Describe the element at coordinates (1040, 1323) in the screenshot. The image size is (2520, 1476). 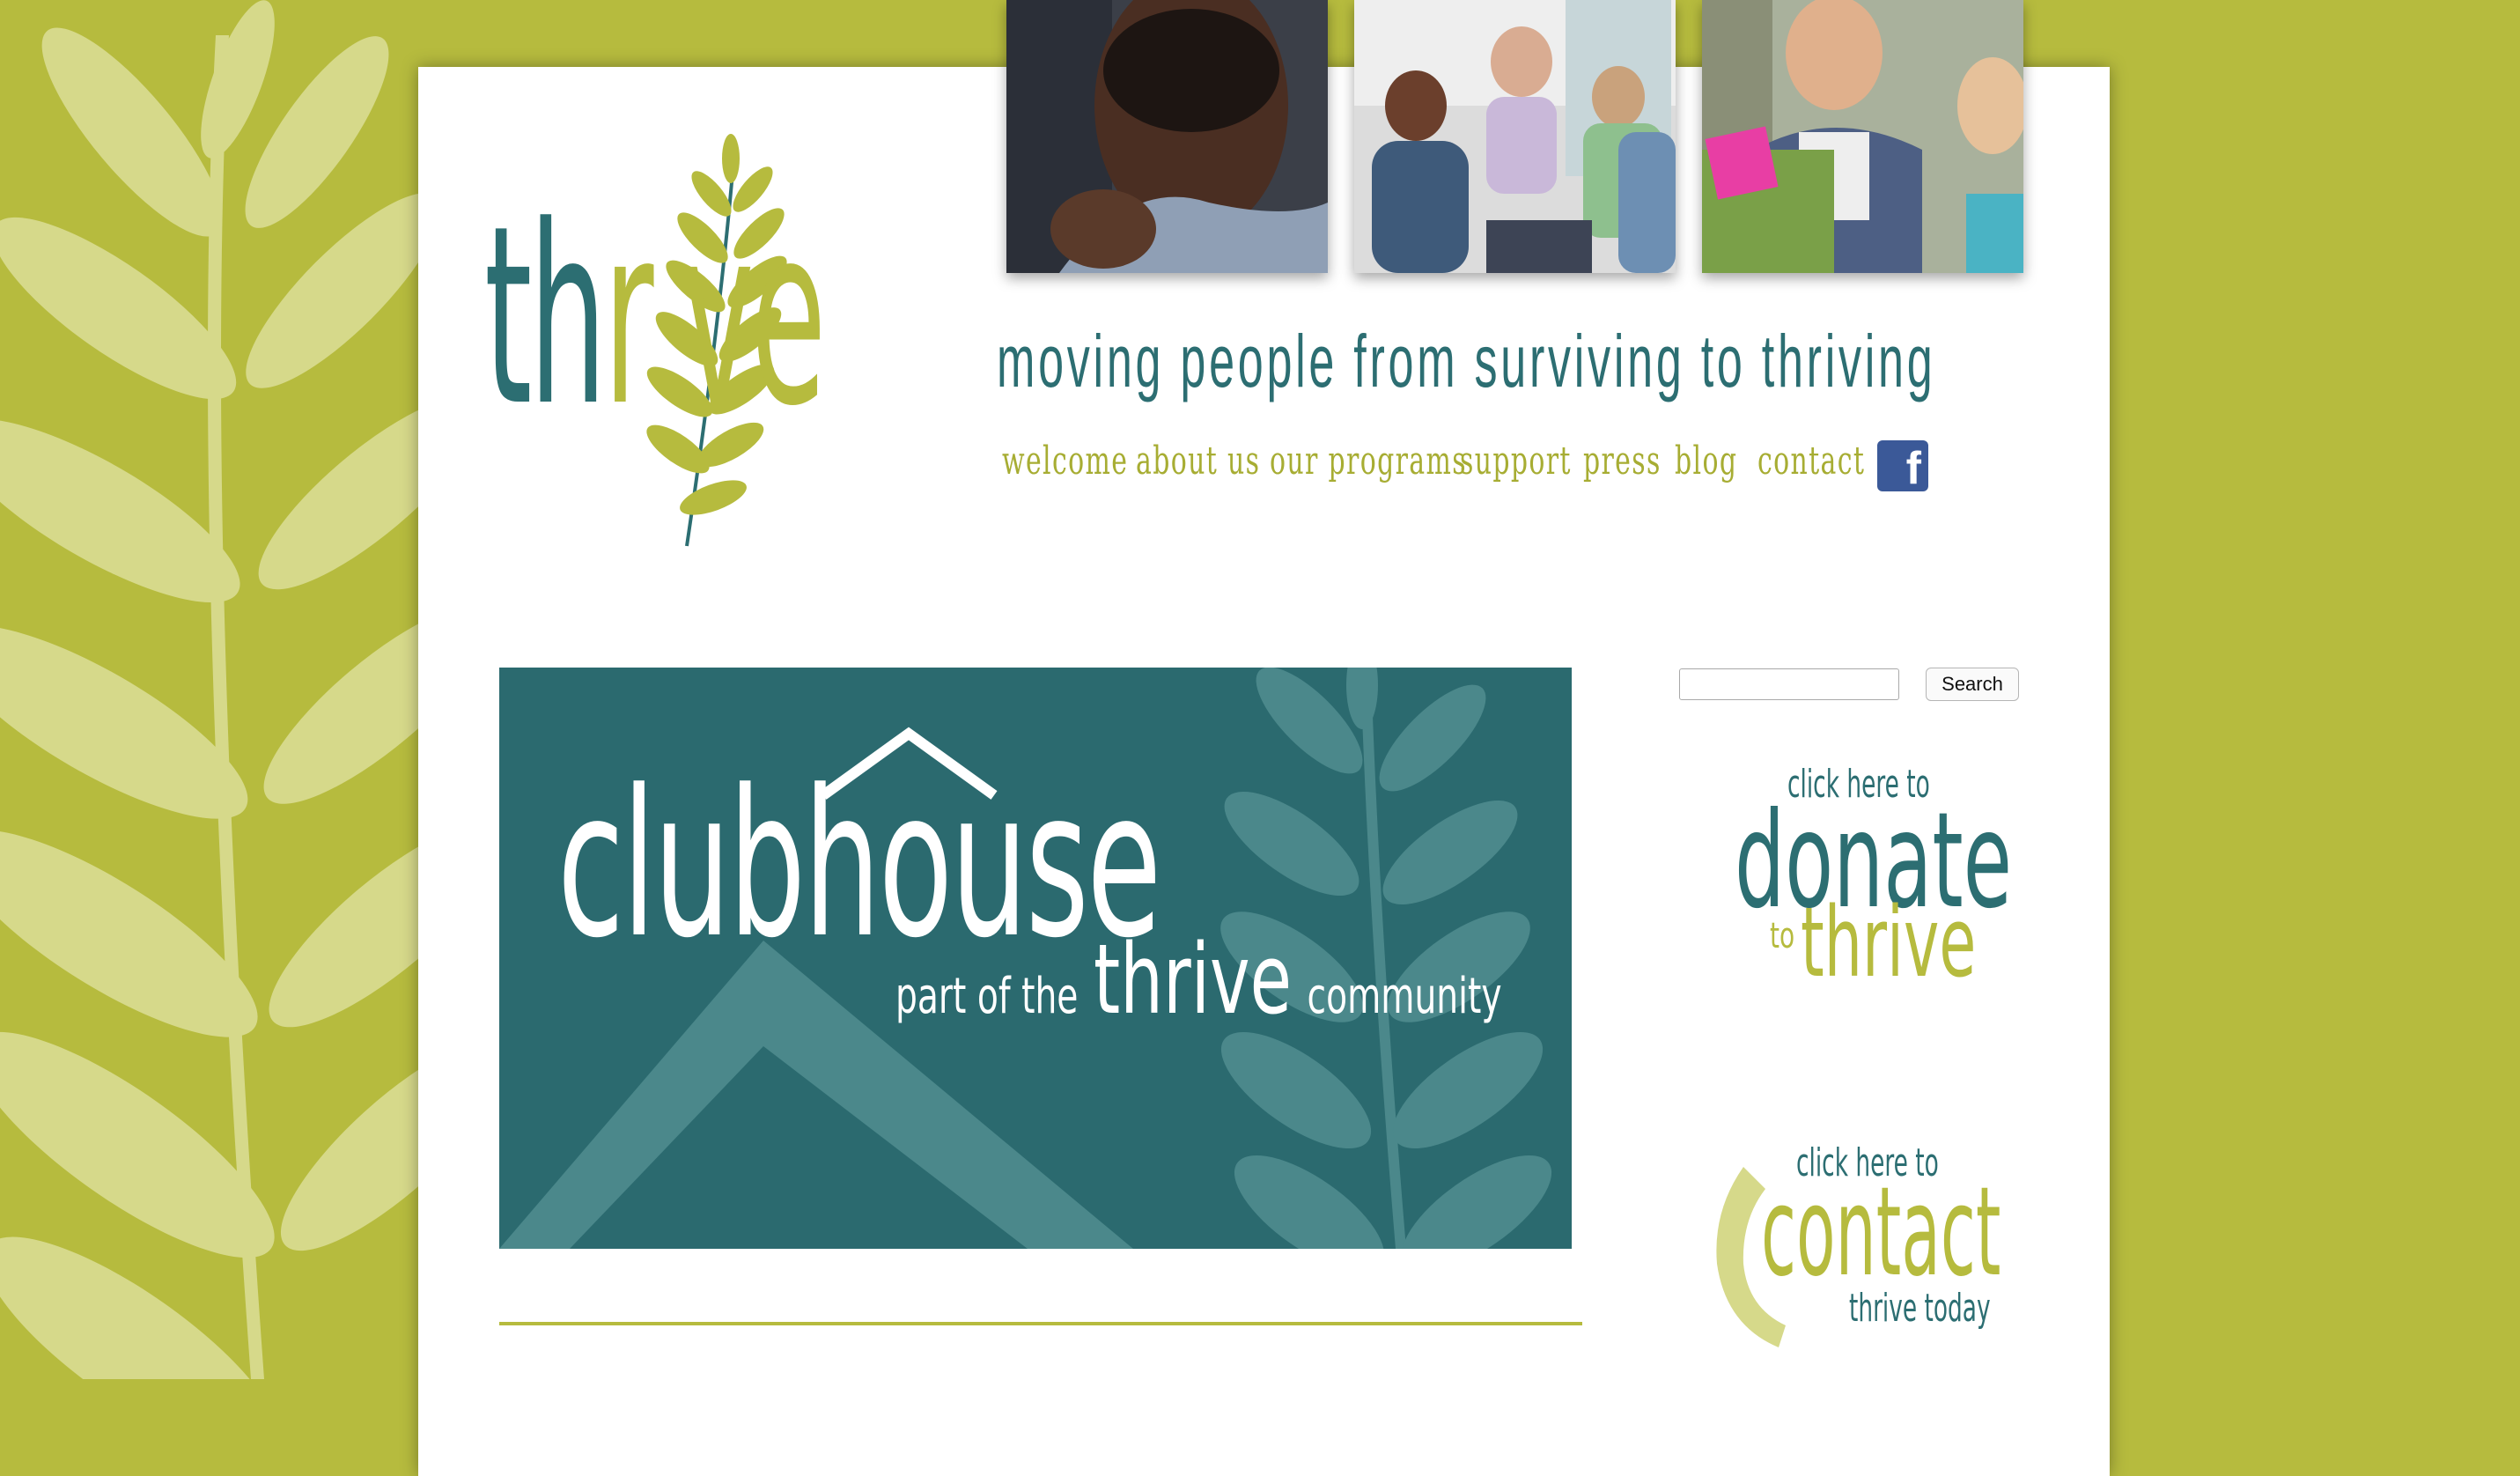
I see `content-divider` at that location.